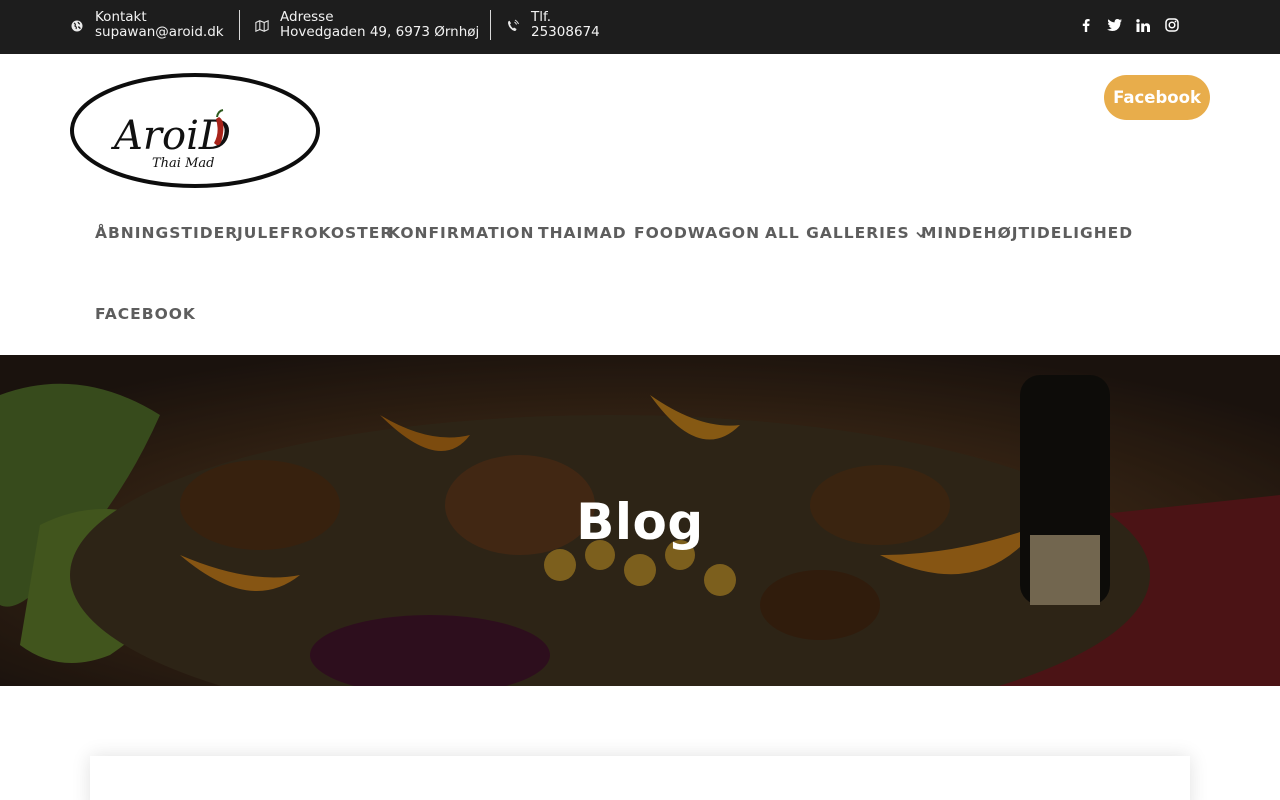  I want to click on nav-item-all-galleries: ALL GALLERIES, so click(845, 233).